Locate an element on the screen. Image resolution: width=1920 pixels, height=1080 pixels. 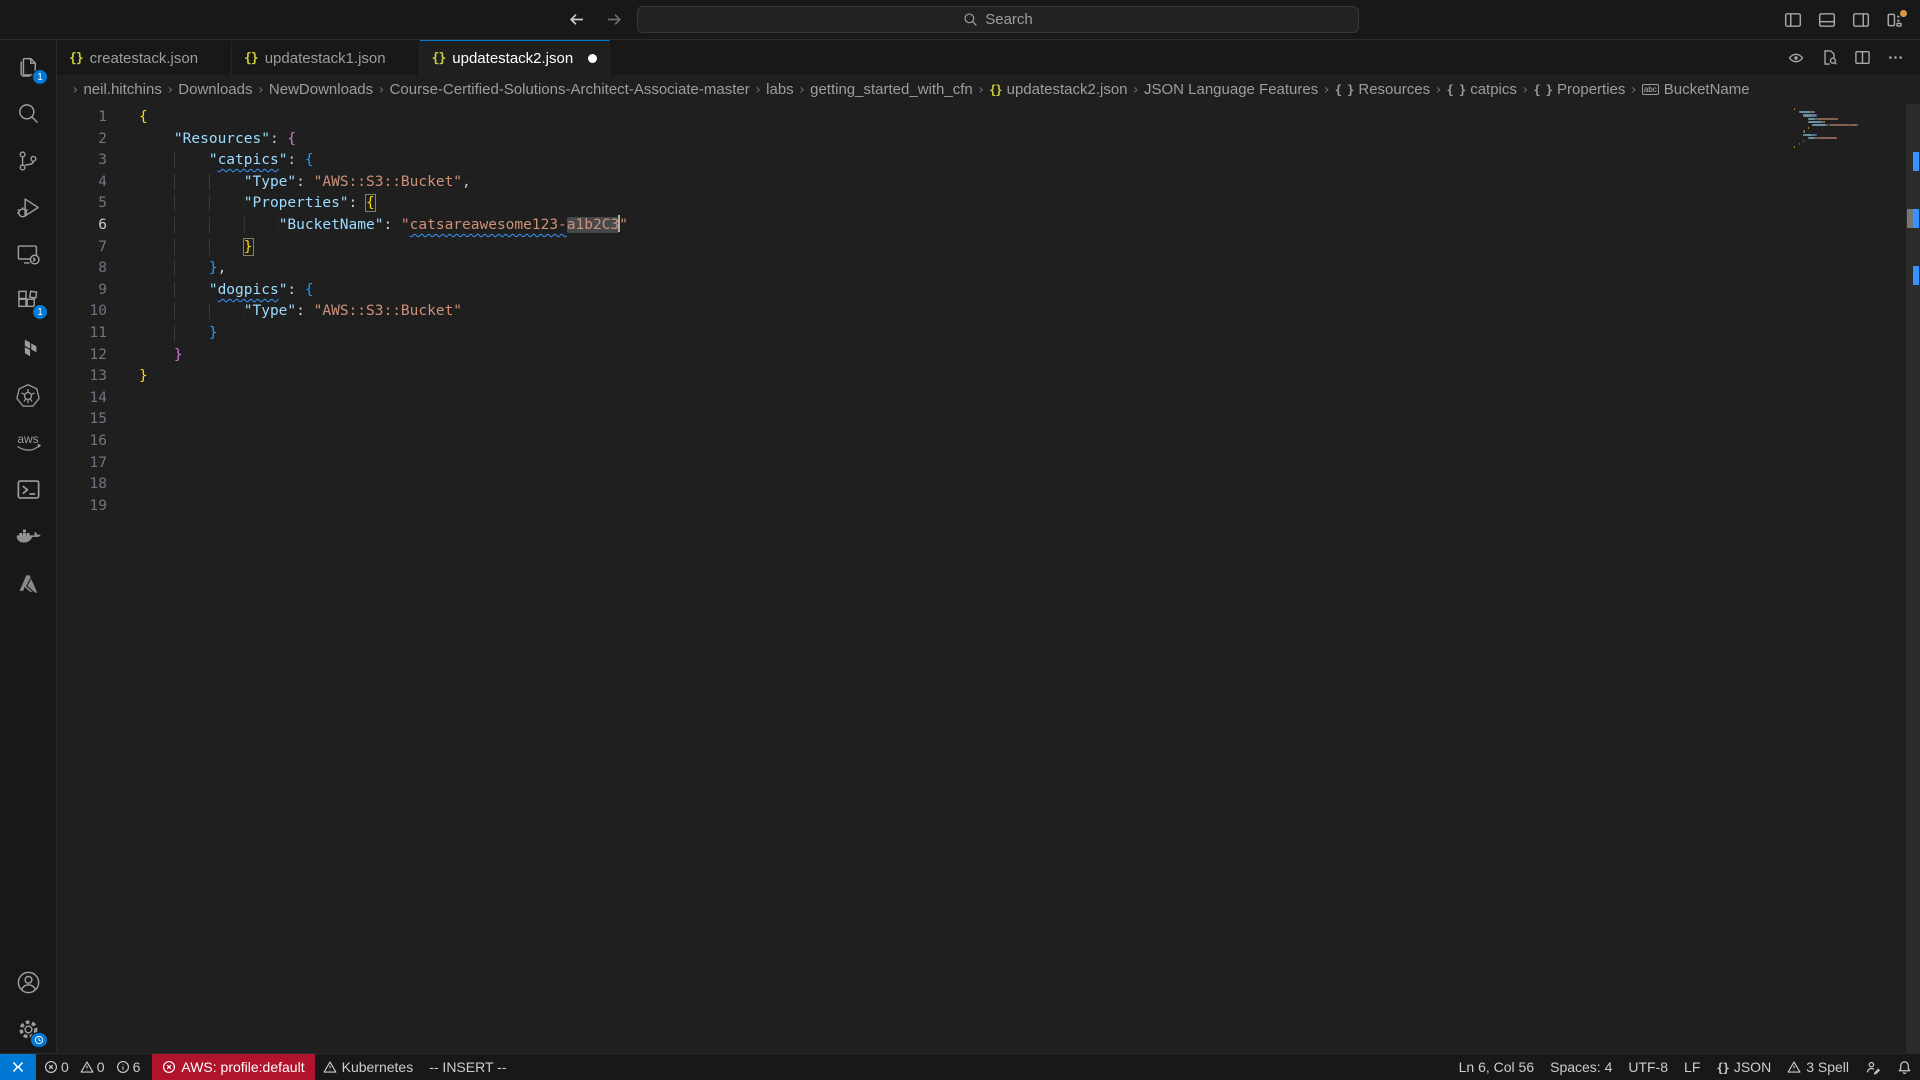
tab-createstack.json: {} createstack.json is located at coordinates (145, 57).